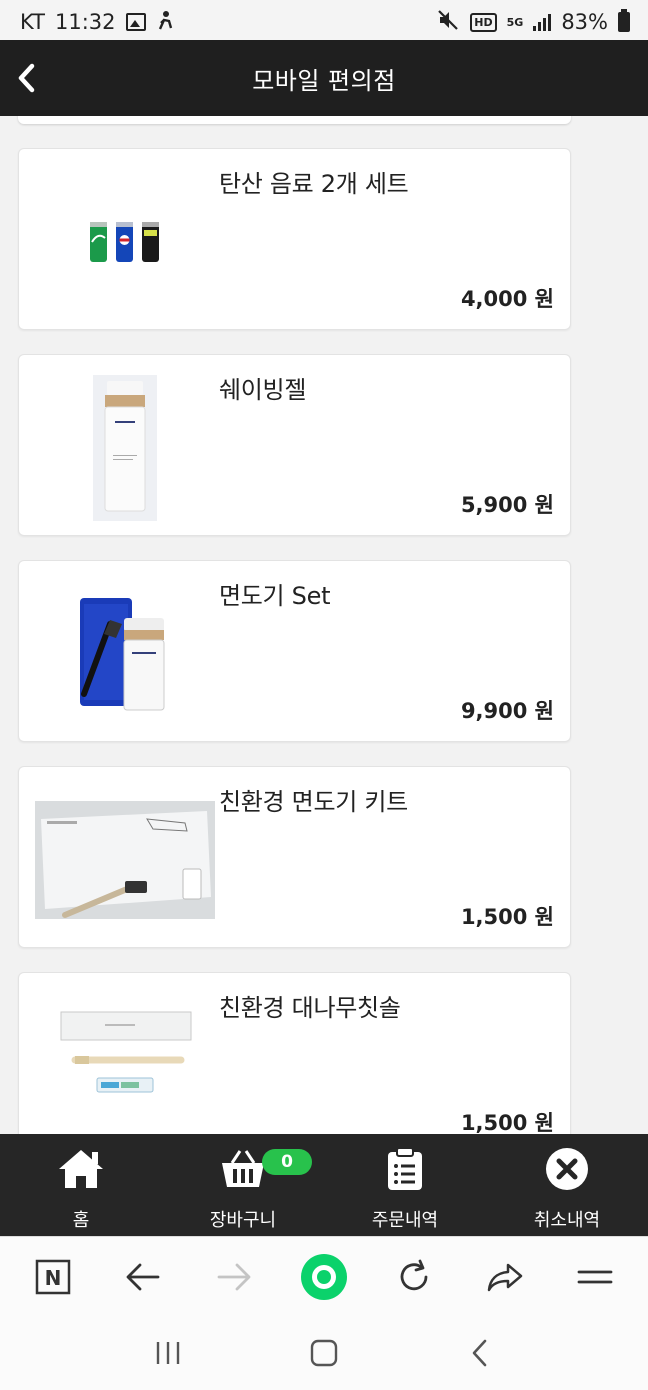 The width and height of the screenshot is (648, 1390). Describe the element at coordinates (405, 1169) in the screenshot. I see `clipboard-icon` at that location.